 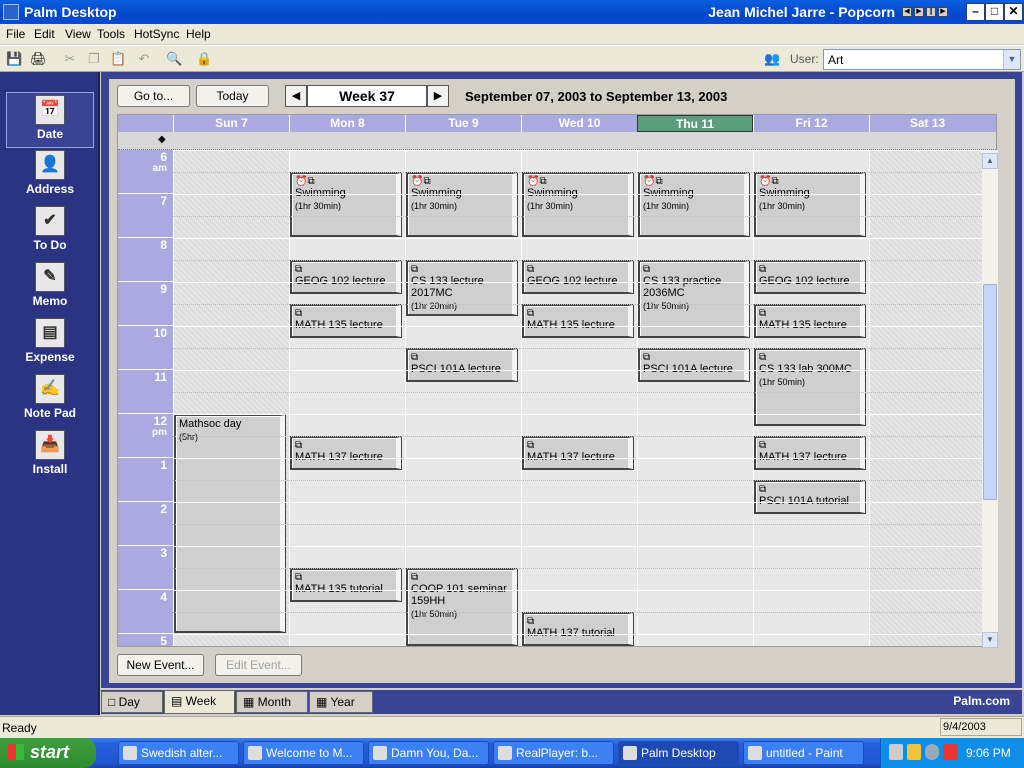 I want to click on nav-todo: ✔ To Do, so click(x=50, y=232).